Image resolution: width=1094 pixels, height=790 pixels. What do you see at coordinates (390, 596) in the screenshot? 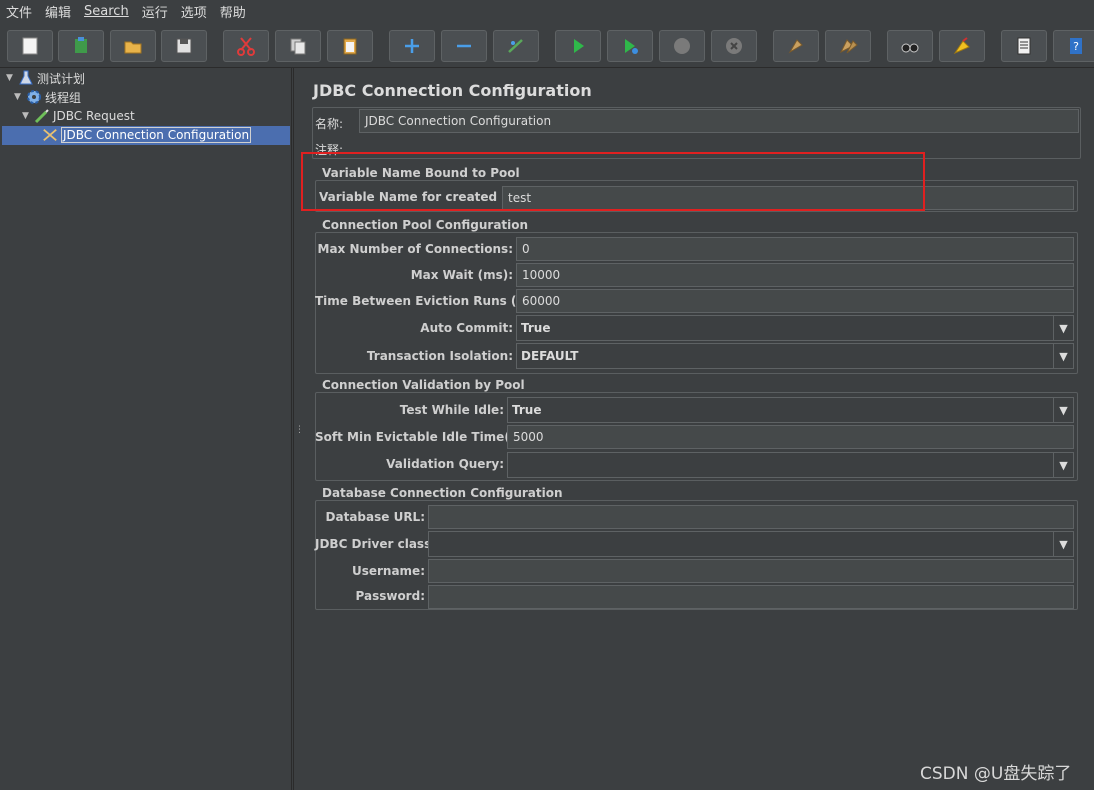
I see `password-label: Password:` at bounding box center [390, 596].